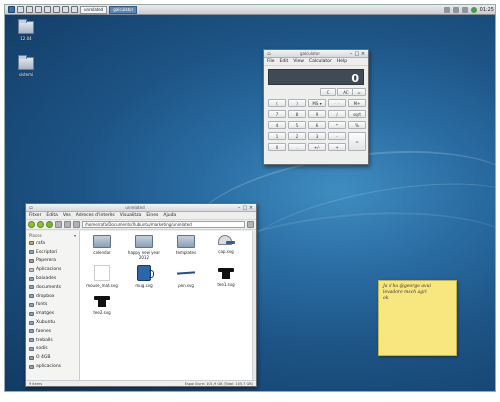  I want to click on sidebar-item-aplicacions: Aplicacions, so click(52, 269).